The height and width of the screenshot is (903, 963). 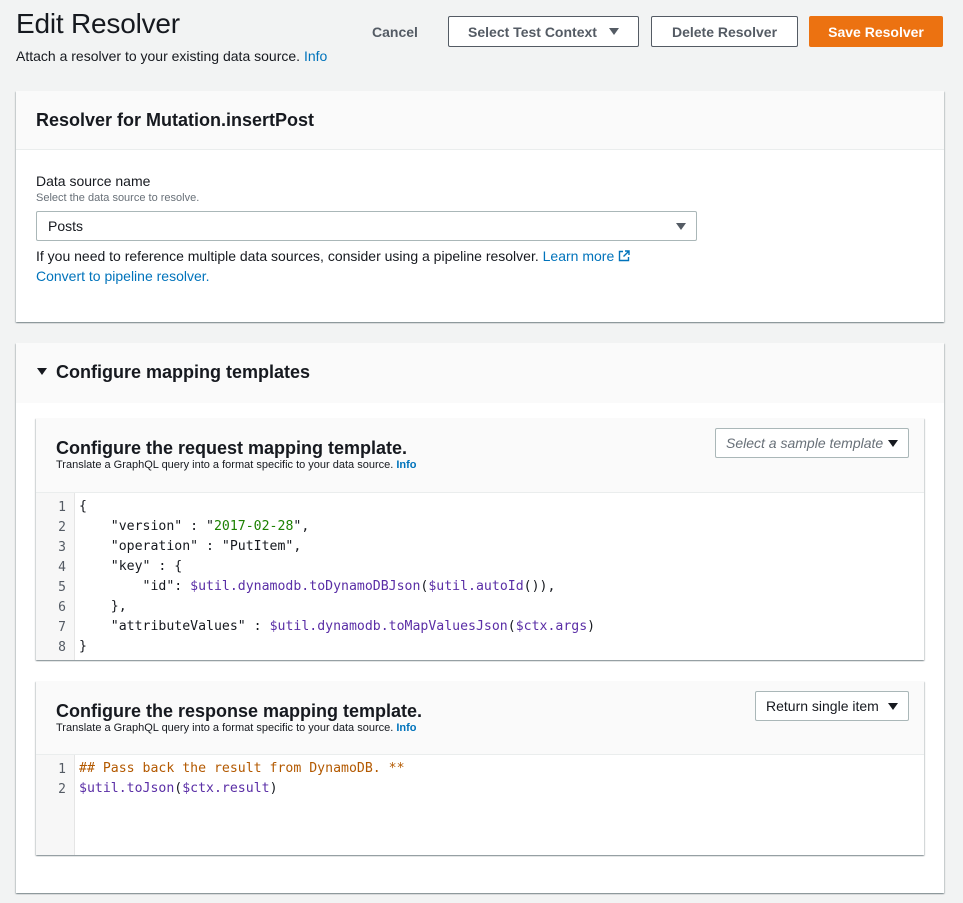 What do you see at coordinates (103, 606) in the screenshot?
I see `code-line: },` at bounding box center [103, 606].